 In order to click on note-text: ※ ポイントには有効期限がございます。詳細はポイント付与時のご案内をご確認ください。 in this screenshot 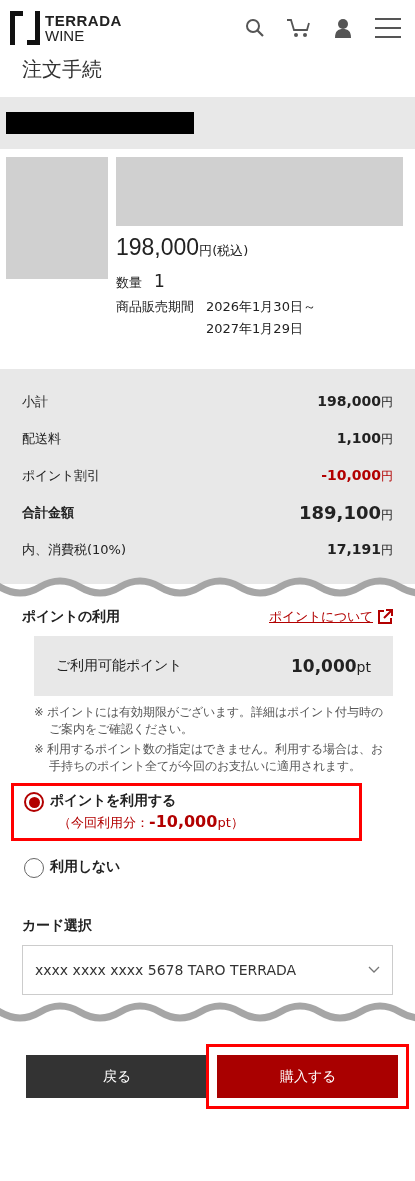, I will do `click(209, 721)`.